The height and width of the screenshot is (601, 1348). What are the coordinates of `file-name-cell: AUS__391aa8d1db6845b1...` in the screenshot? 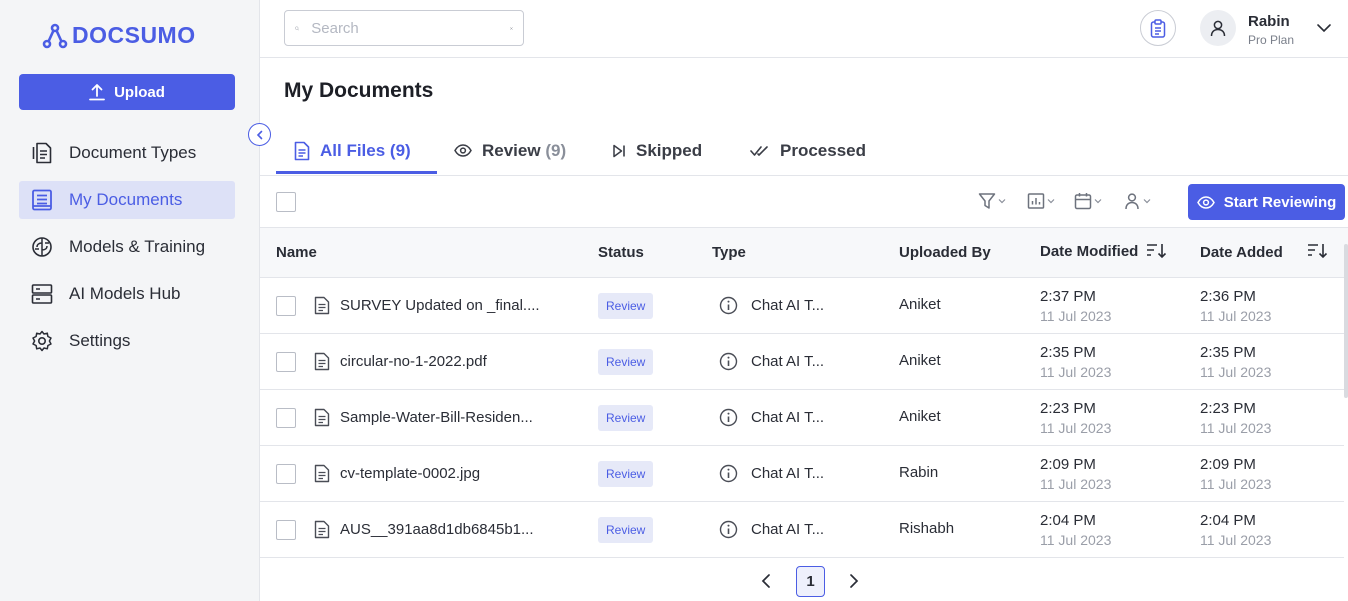 It's located at (424, 529).